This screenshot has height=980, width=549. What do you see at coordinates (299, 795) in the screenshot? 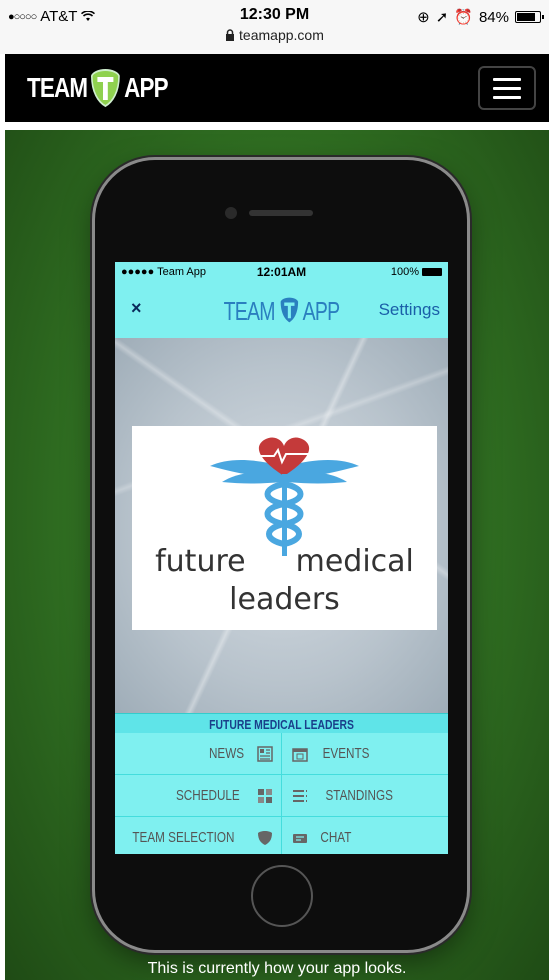
I see `list-icon` at bounding box center [299, 795].